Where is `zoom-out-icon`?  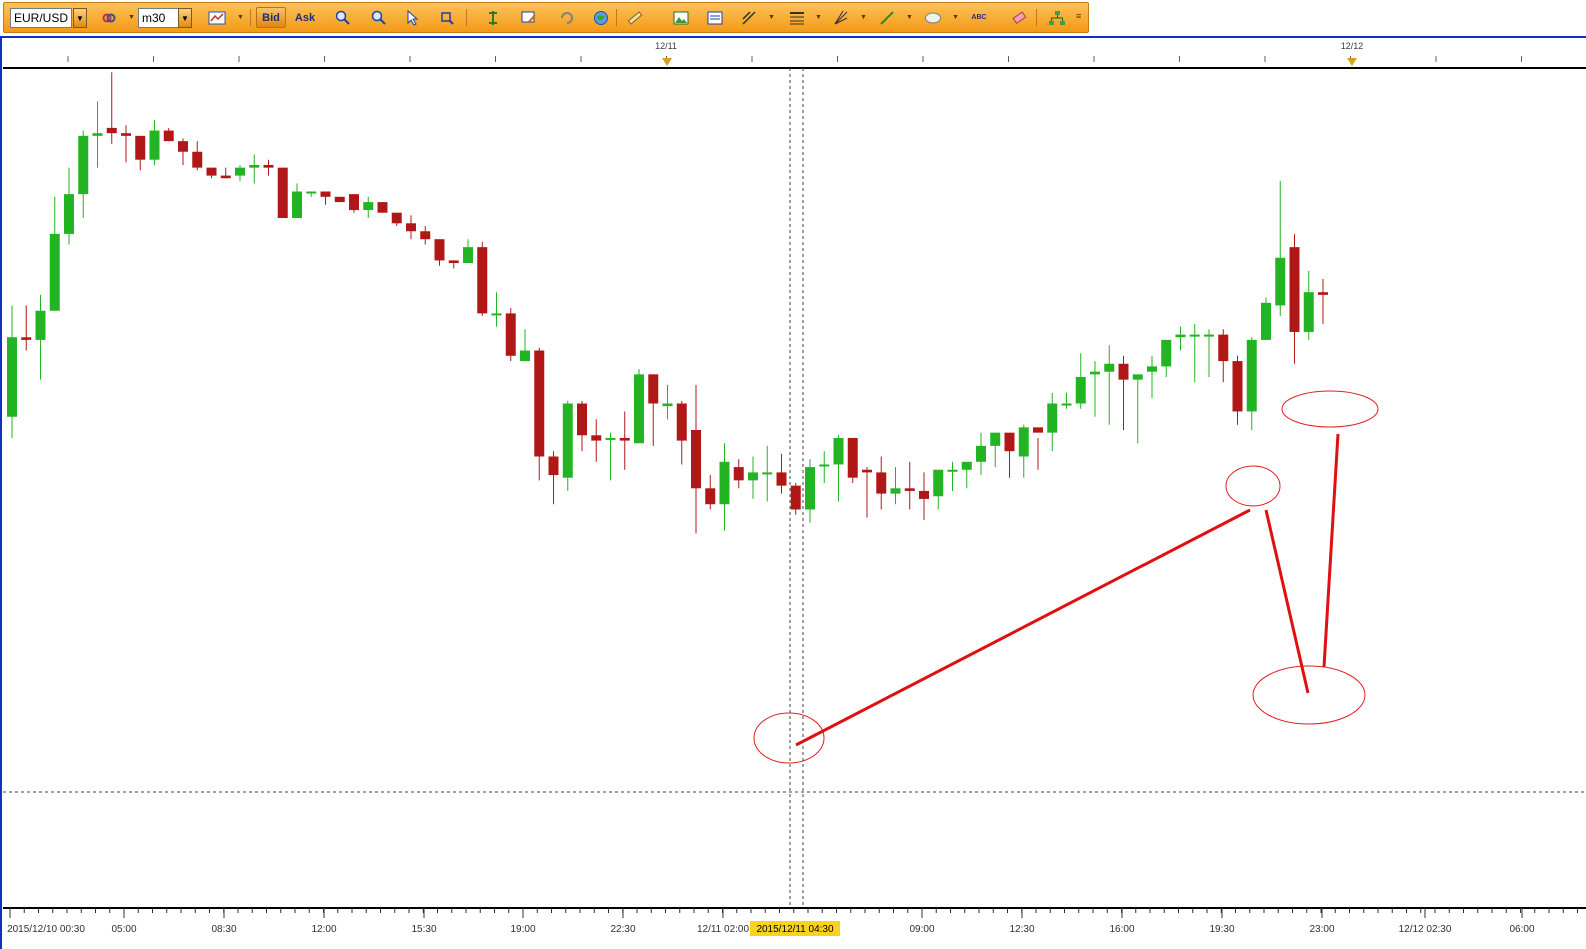 zoom-out-icon is located at coordinates (379, 17).